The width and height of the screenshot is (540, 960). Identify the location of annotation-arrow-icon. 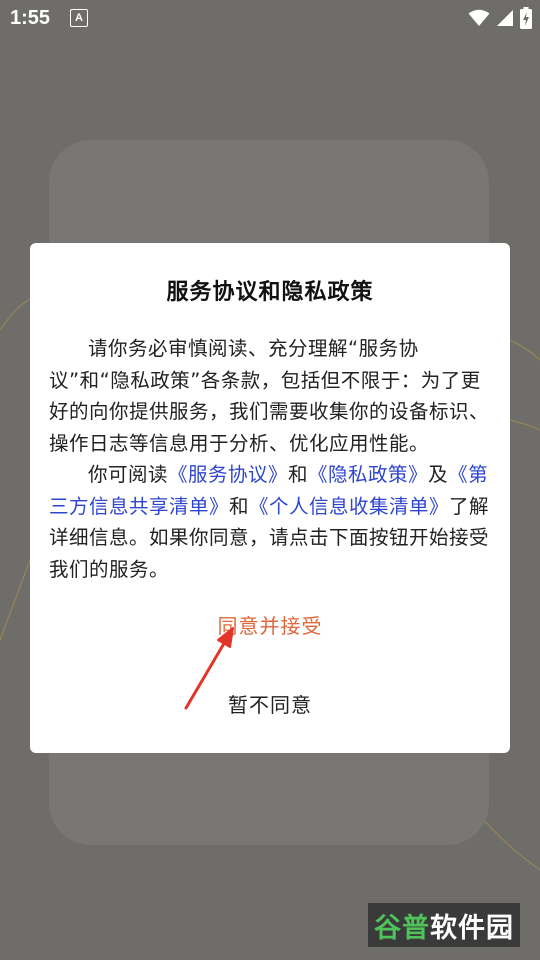
(209, 668).